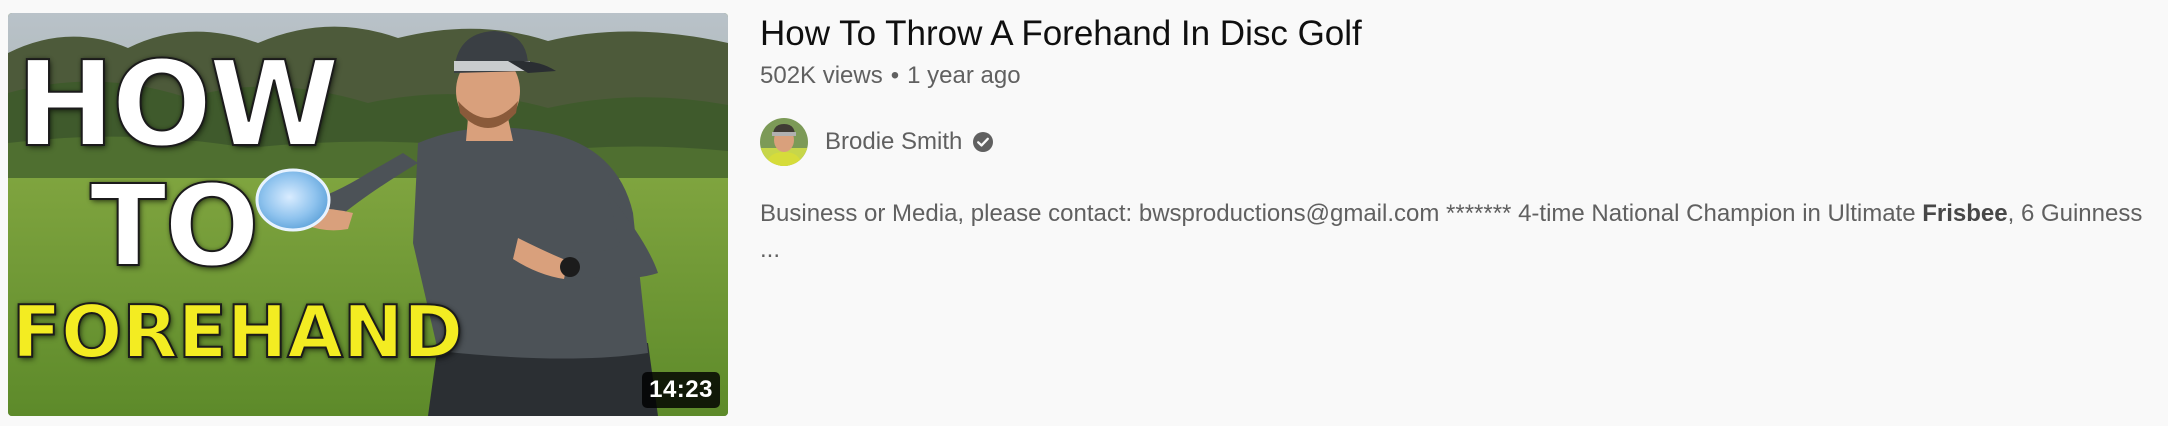 Image resolution: width=2168 pixels, height=426 pixels. I want to click on video-metadata: 502K views • 1 year ago, so click(890, 76).